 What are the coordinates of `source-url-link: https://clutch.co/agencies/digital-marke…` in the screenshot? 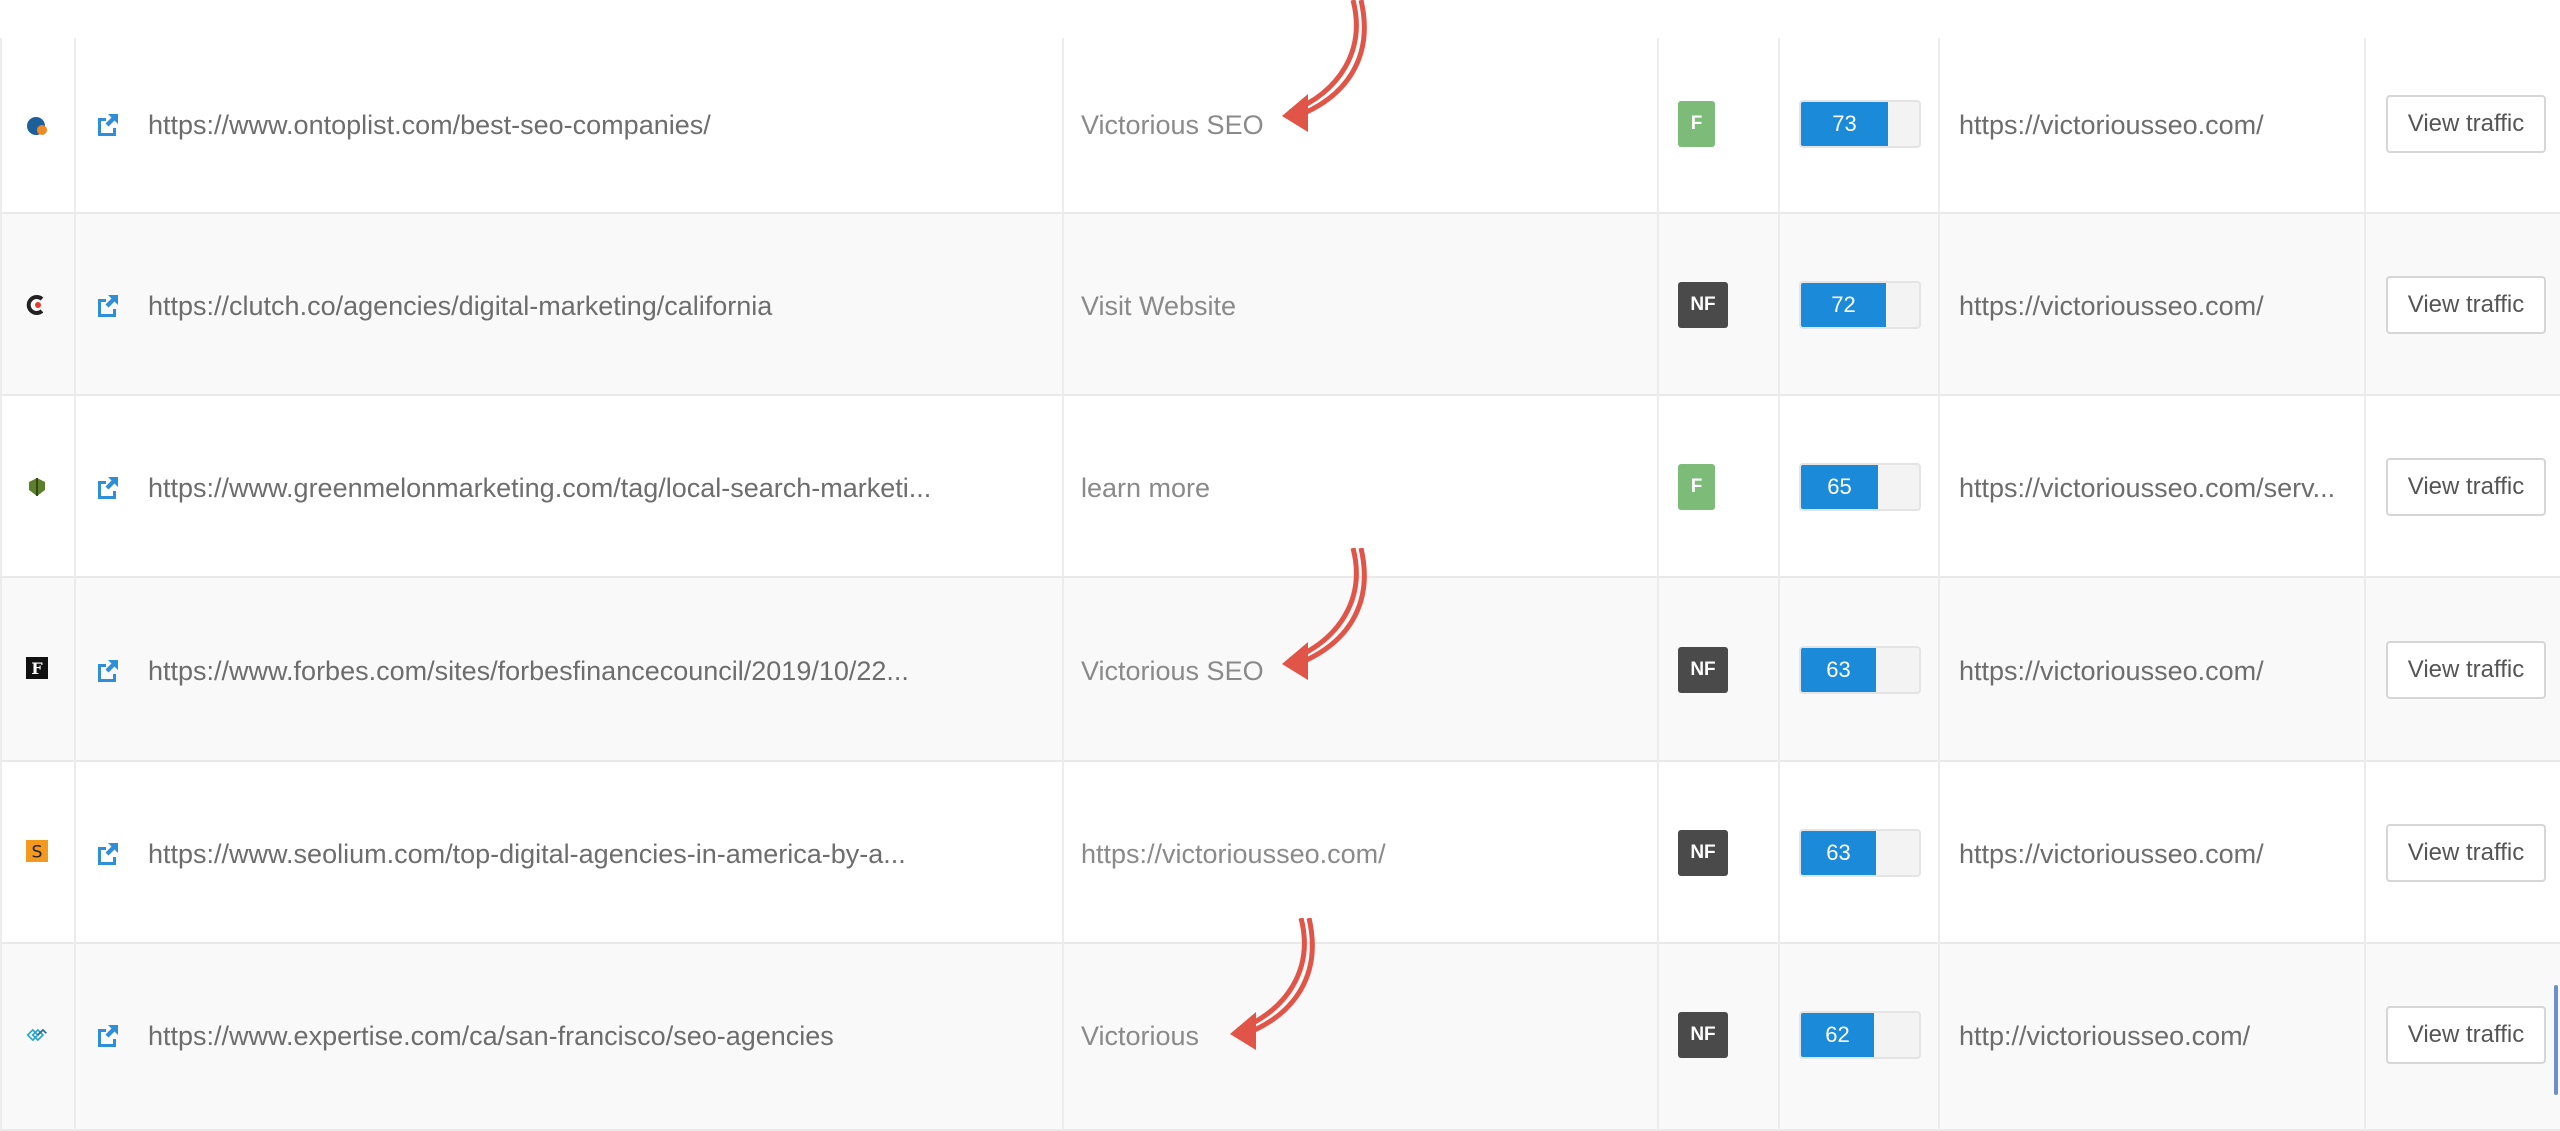 It's located at (460, 306).